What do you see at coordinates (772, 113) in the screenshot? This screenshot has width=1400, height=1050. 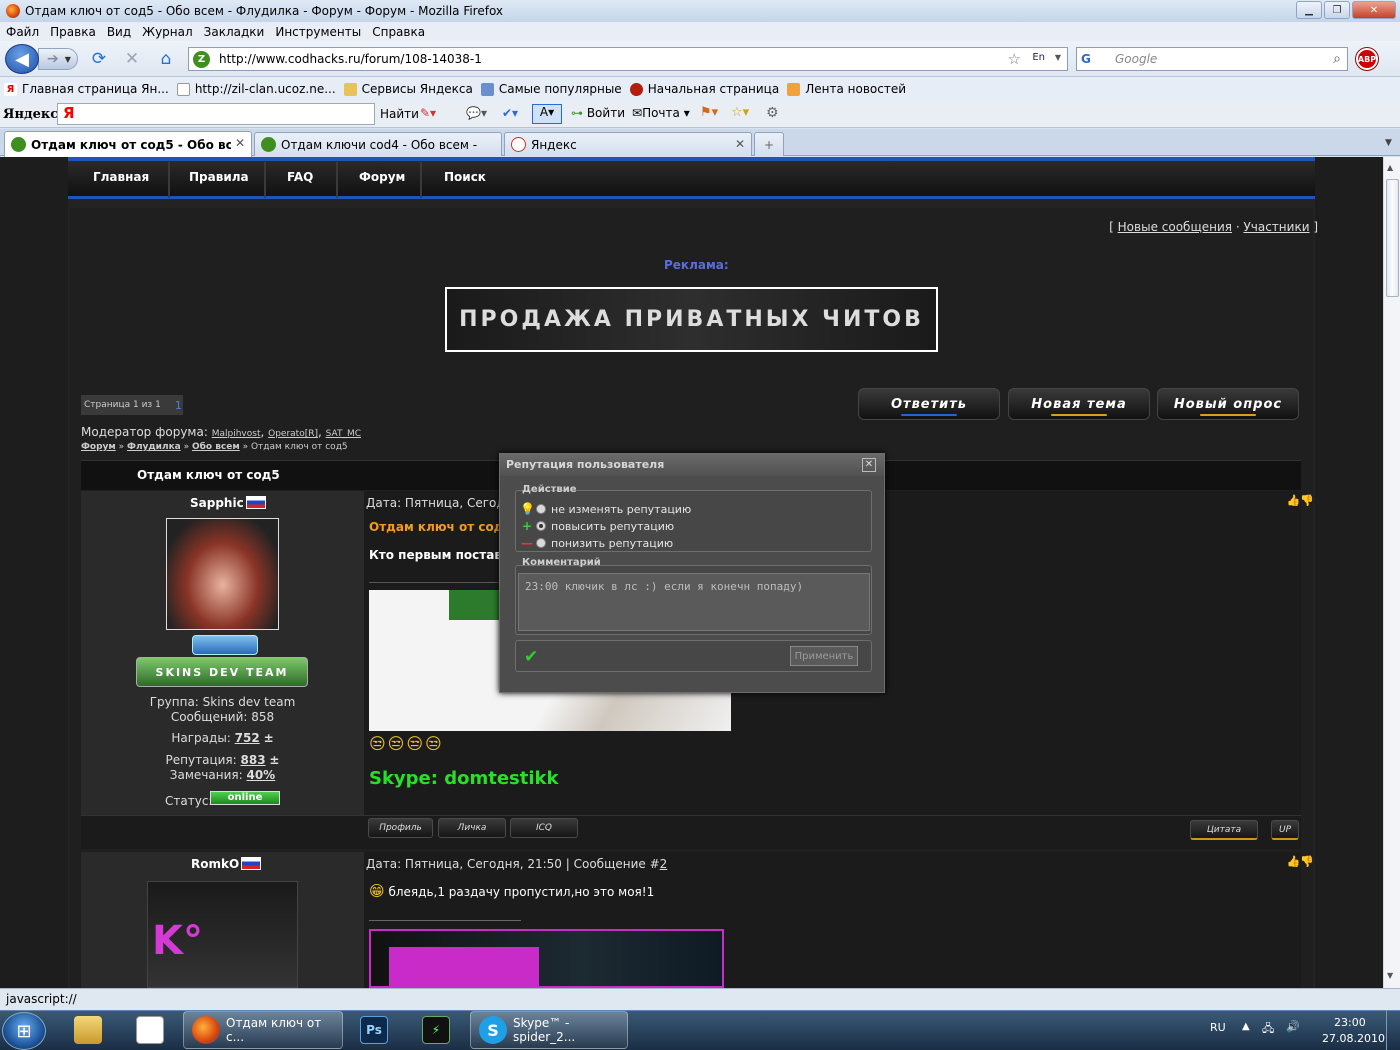 I see `settings-gear-icon: ⚙` at bounding box center [772, 113].